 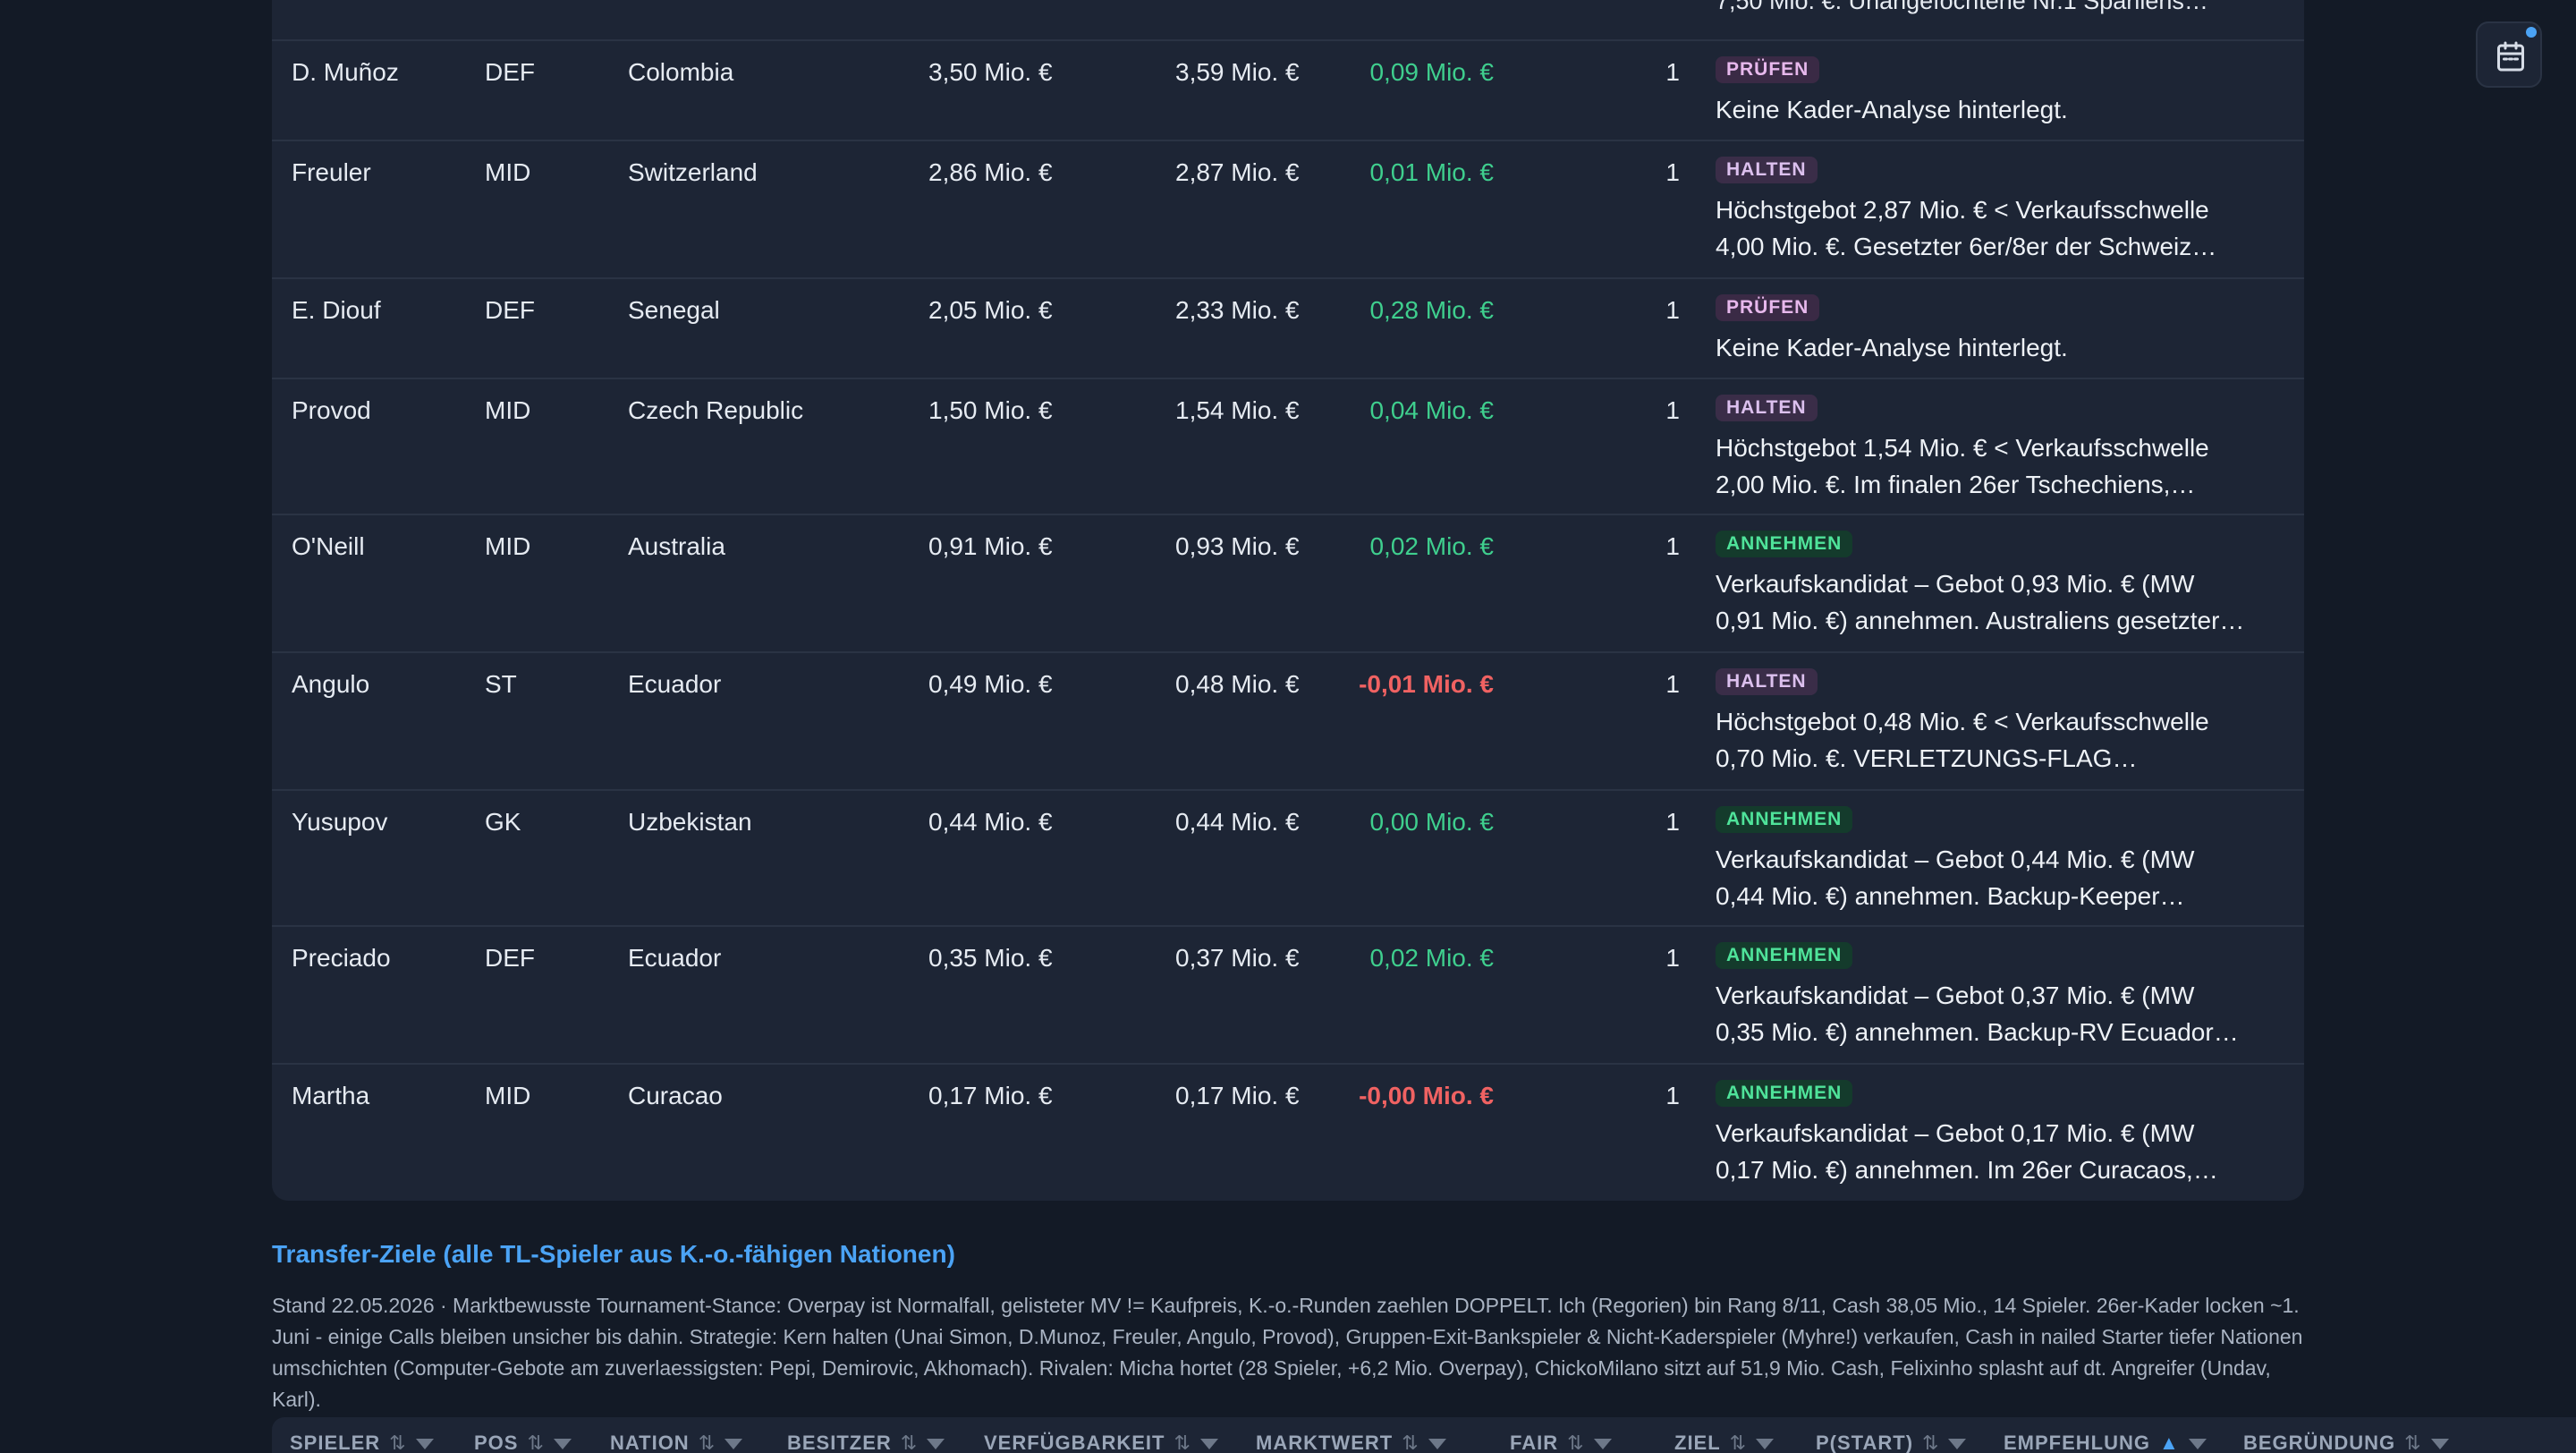 I want to click on player-nation: Colombia, so click(x=681, y=72).